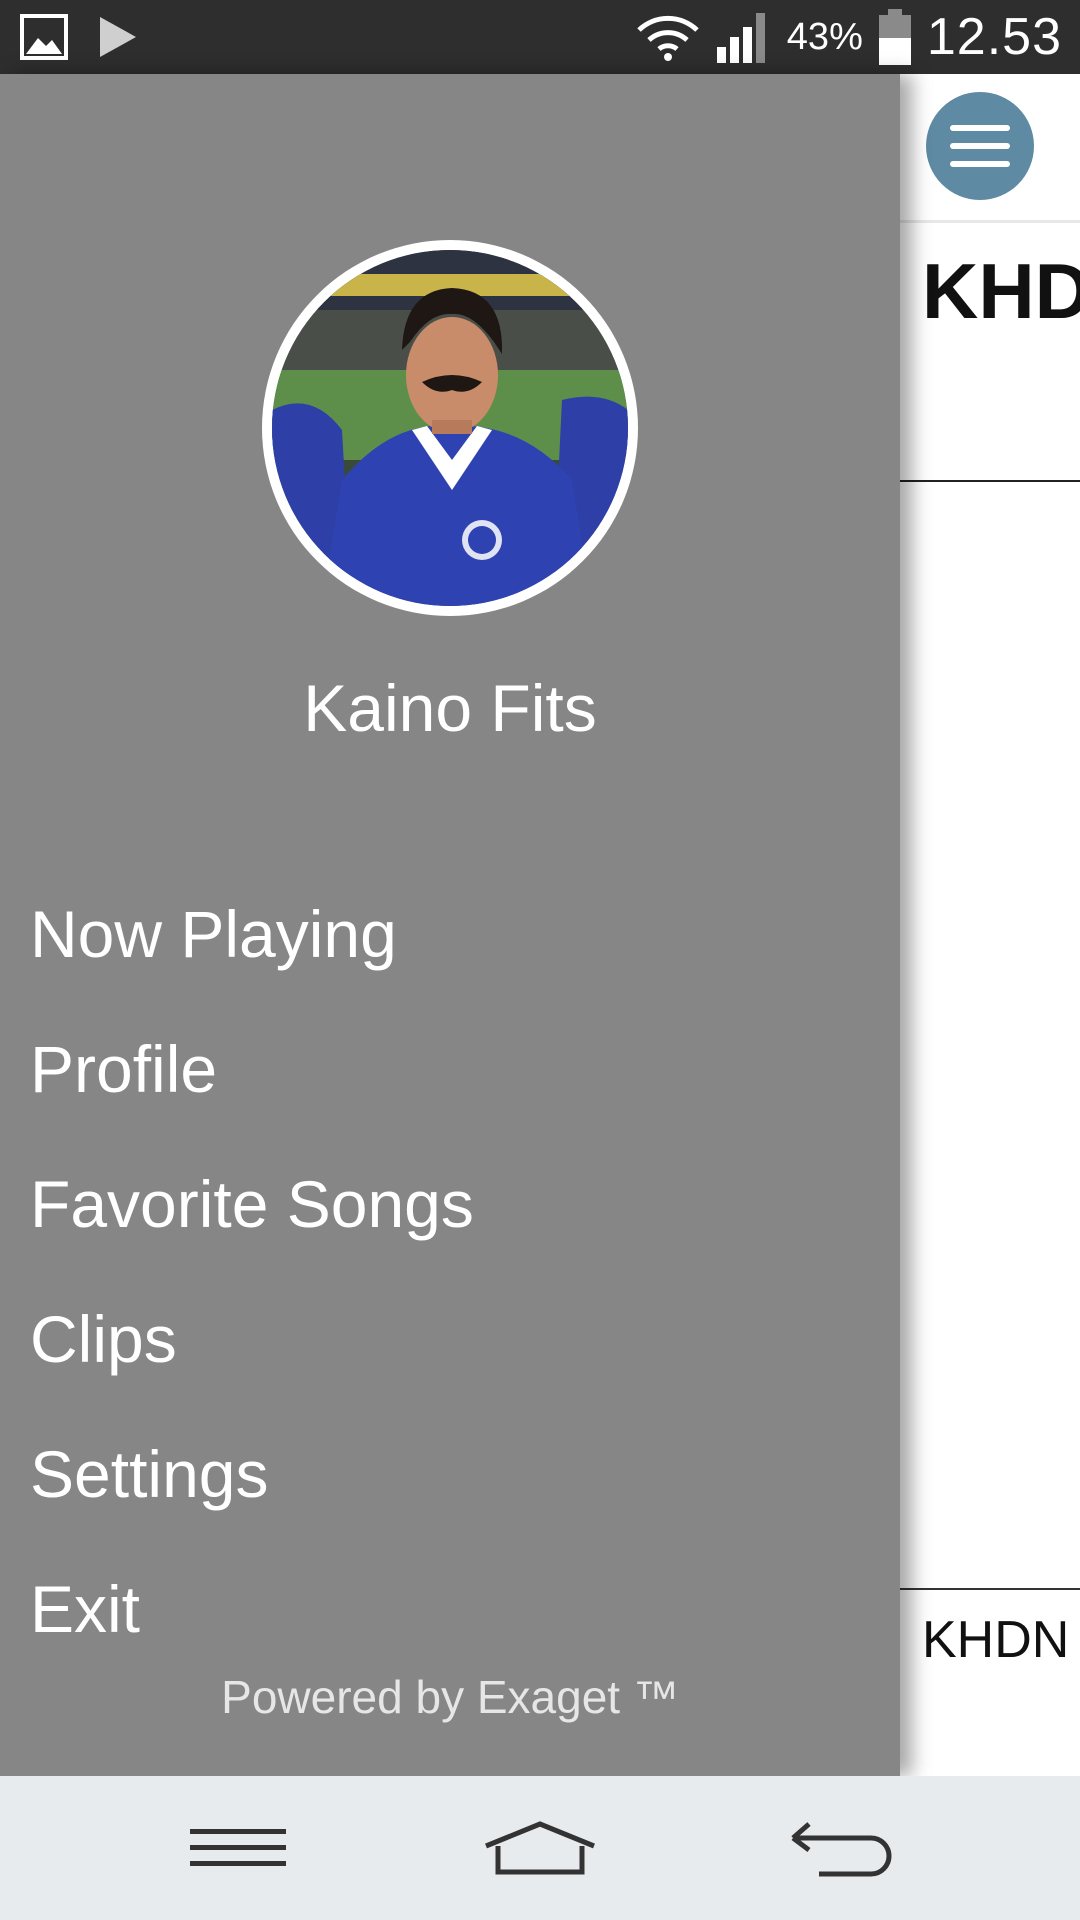 The width and height of the screenshot is (1080, 1920). I want to click on background-screen: KHD KHDN, so click(990, 925).